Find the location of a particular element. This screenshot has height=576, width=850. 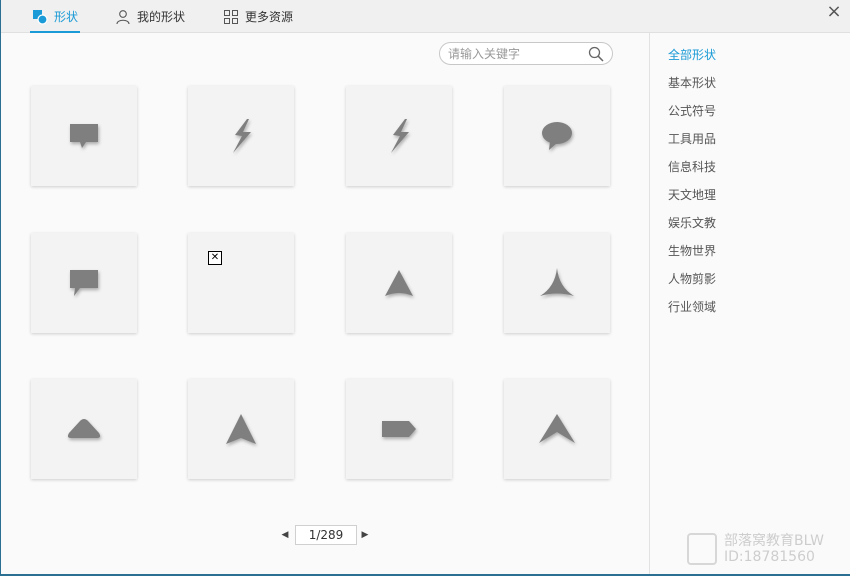

speech-bubble-oval-icon is located at coordinates (557, 136).